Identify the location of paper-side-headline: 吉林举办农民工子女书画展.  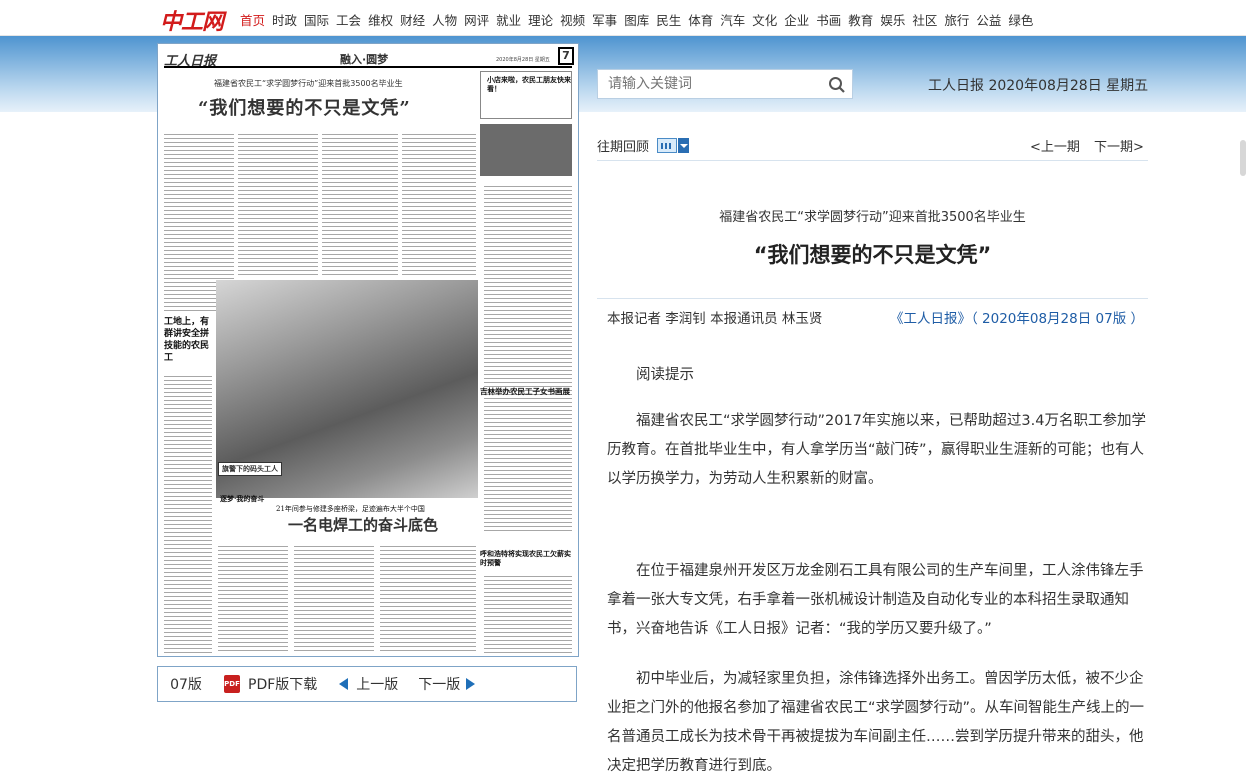
(525, 391).